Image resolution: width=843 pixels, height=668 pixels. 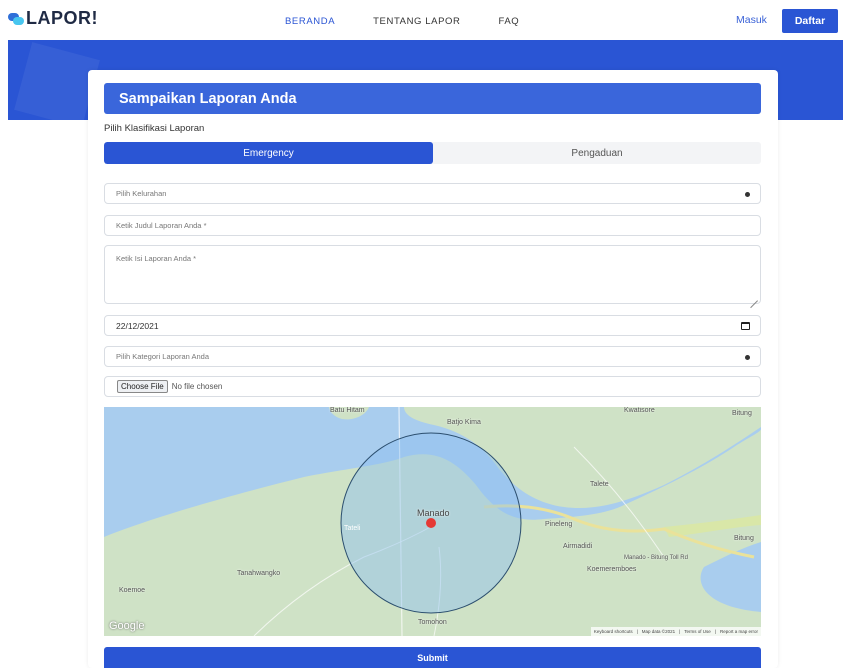 I want to click on map-label: Tanahwangko, so click(x=259, y=573).